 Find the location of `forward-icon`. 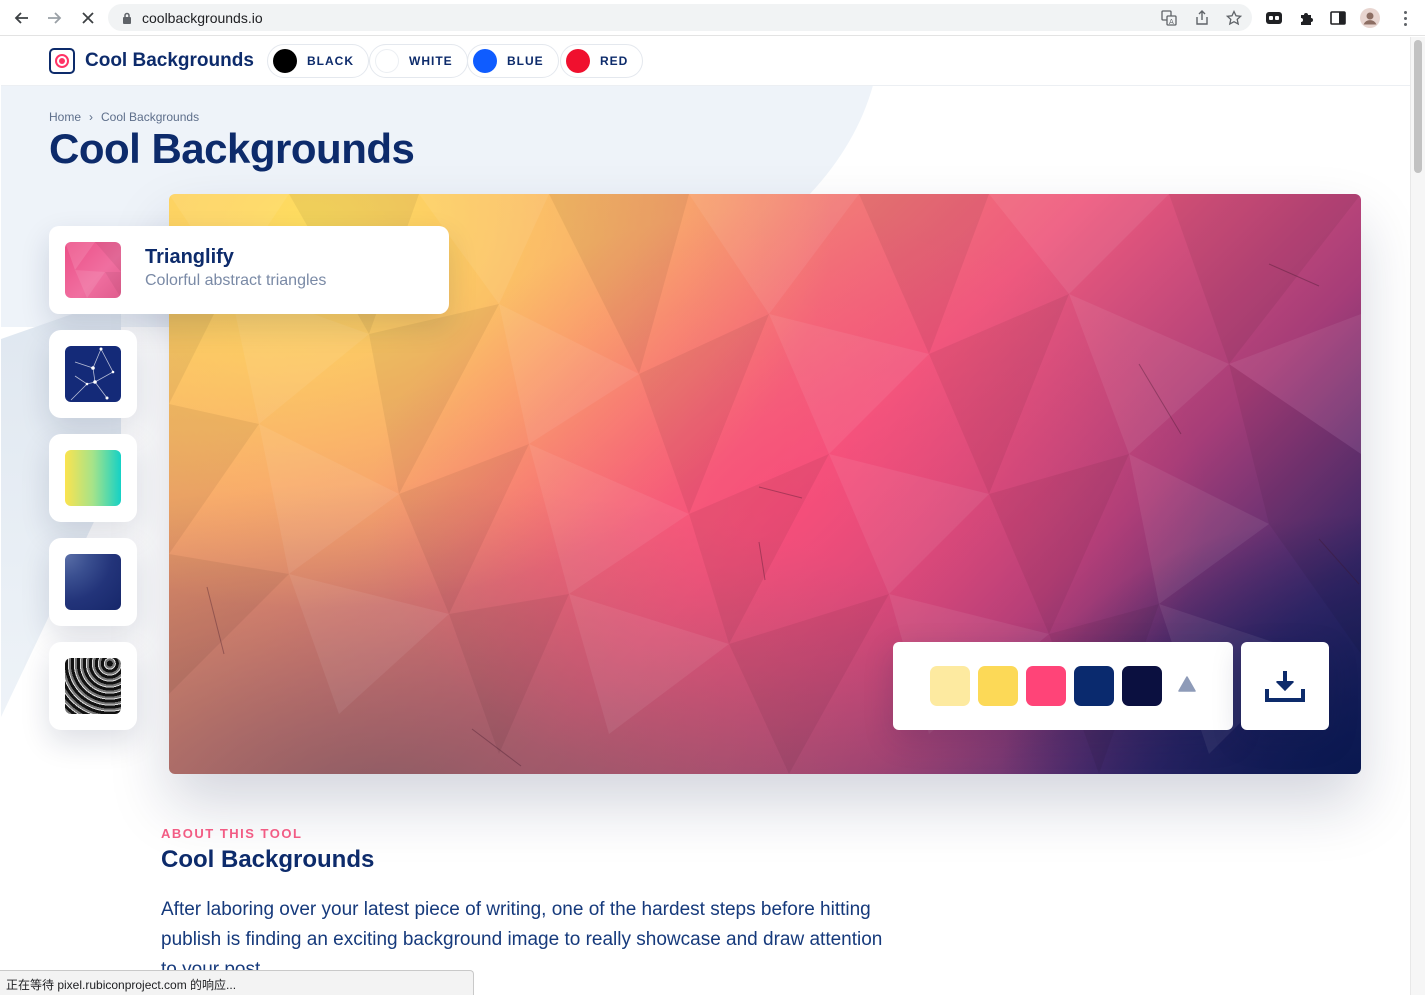

forward-icon is located at coordinates (54, 18).